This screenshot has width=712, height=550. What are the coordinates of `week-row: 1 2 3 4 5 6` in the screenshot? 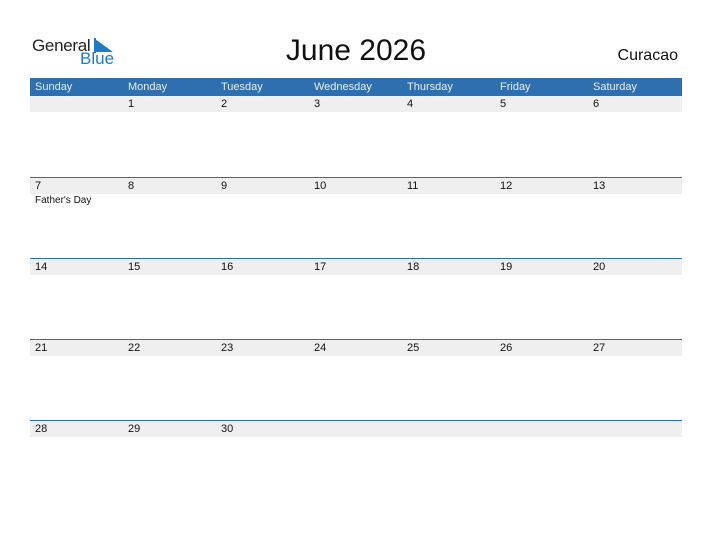 It's located at (356, 136).